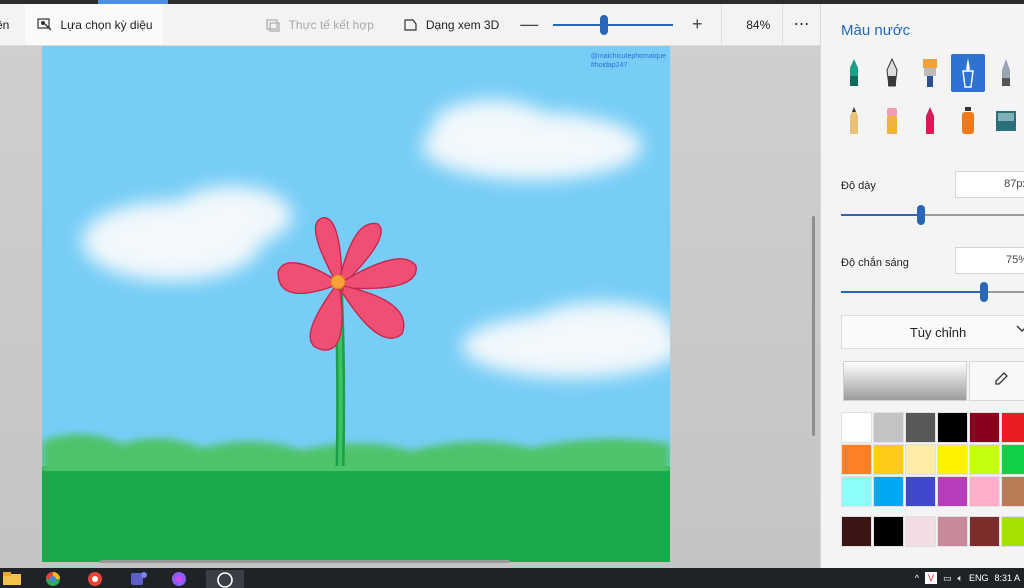  I want to click on watermark: @maichicutephomaique #hoidap247, so click(628, 61).